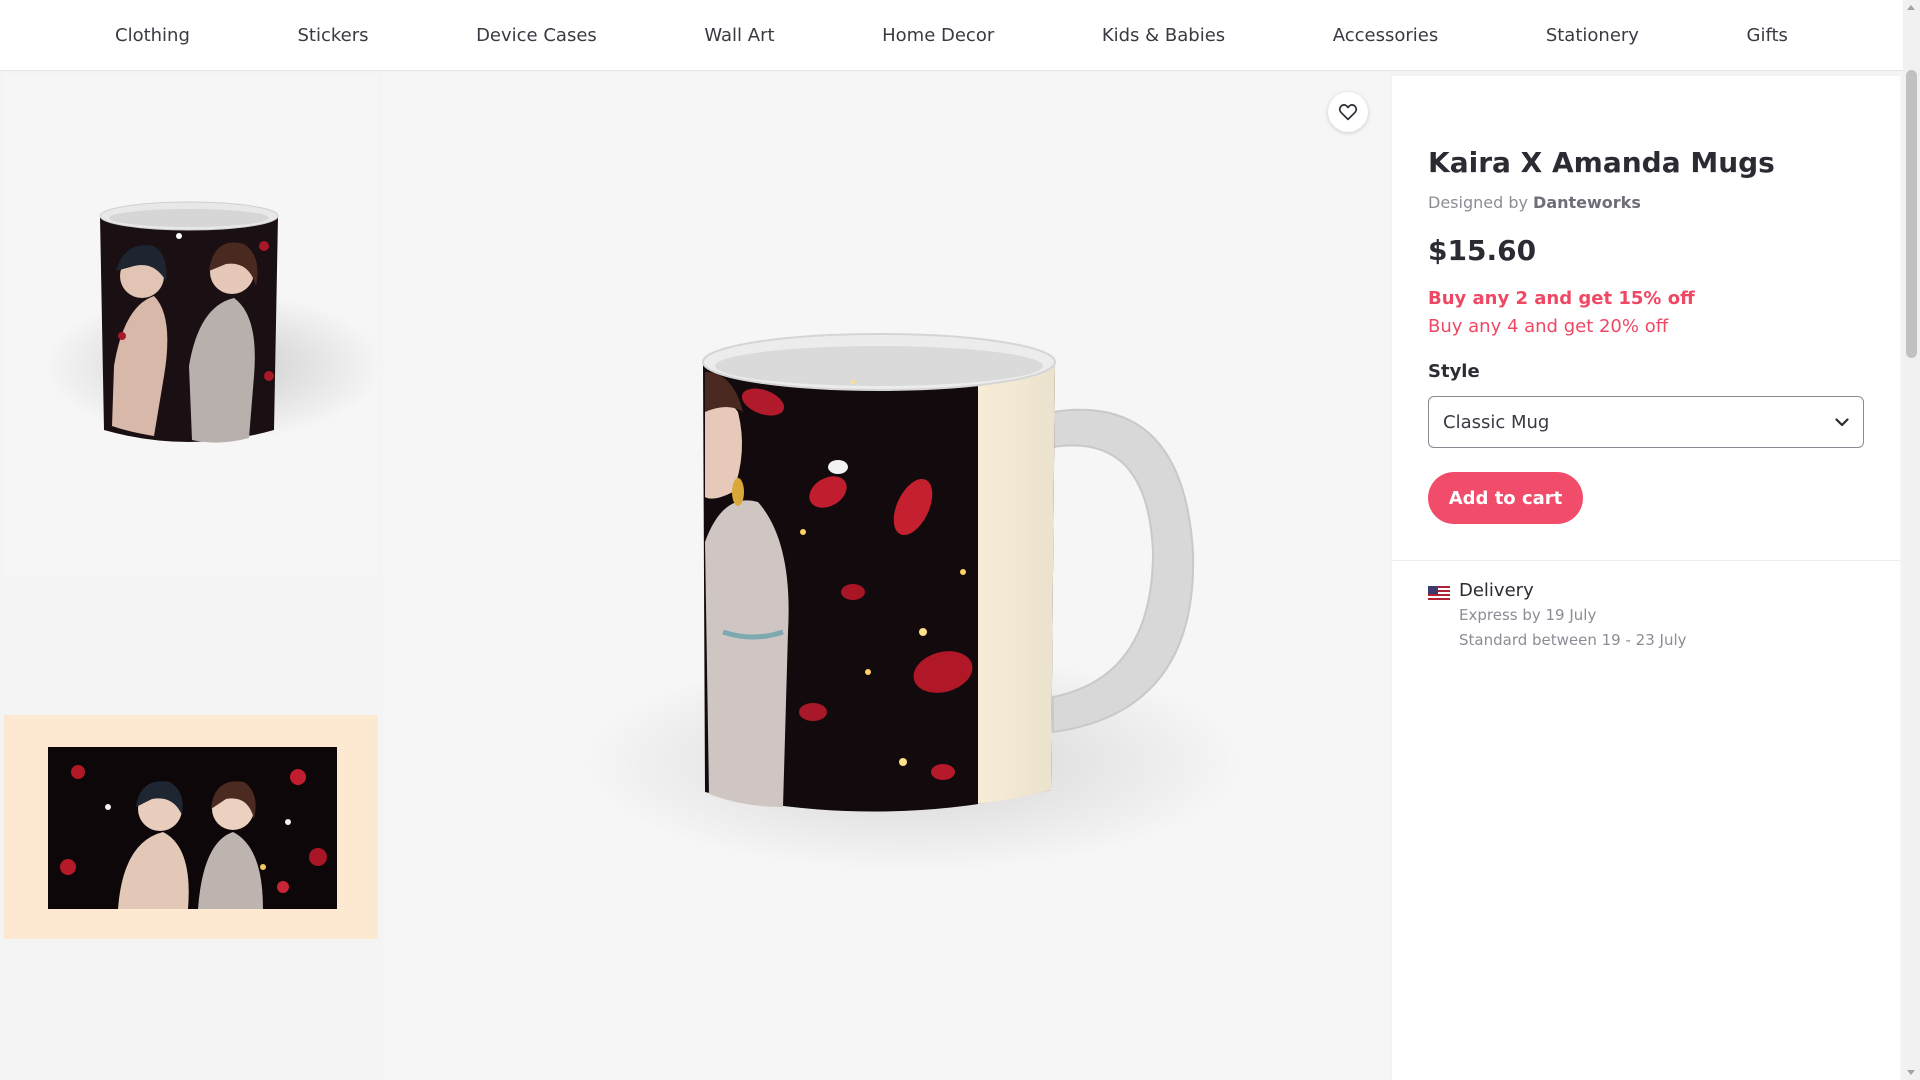  Describe the element at coordinates (332, 35) in the screenshot. I see `nav-item-stickers: Stickers` at that location.